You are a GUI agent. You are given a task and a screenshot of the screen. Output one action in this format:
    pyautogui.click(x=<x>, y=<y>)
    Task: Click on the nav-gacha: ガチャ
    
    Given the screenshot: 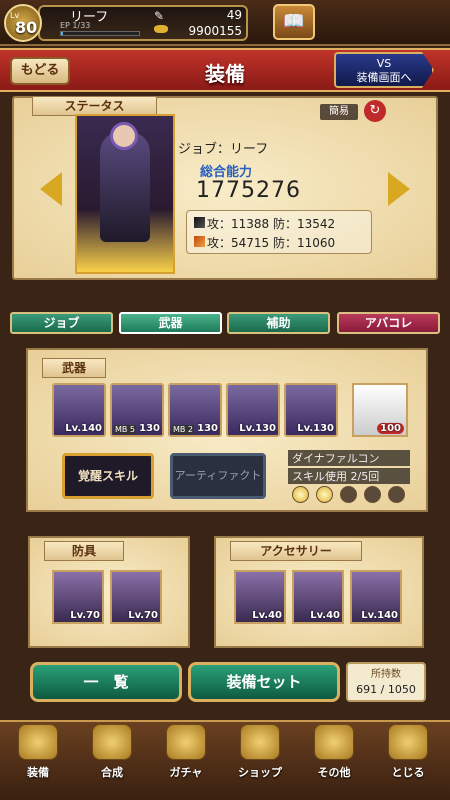 What is the action you would take?
    pyautogui.click(x=186, y=752)
    